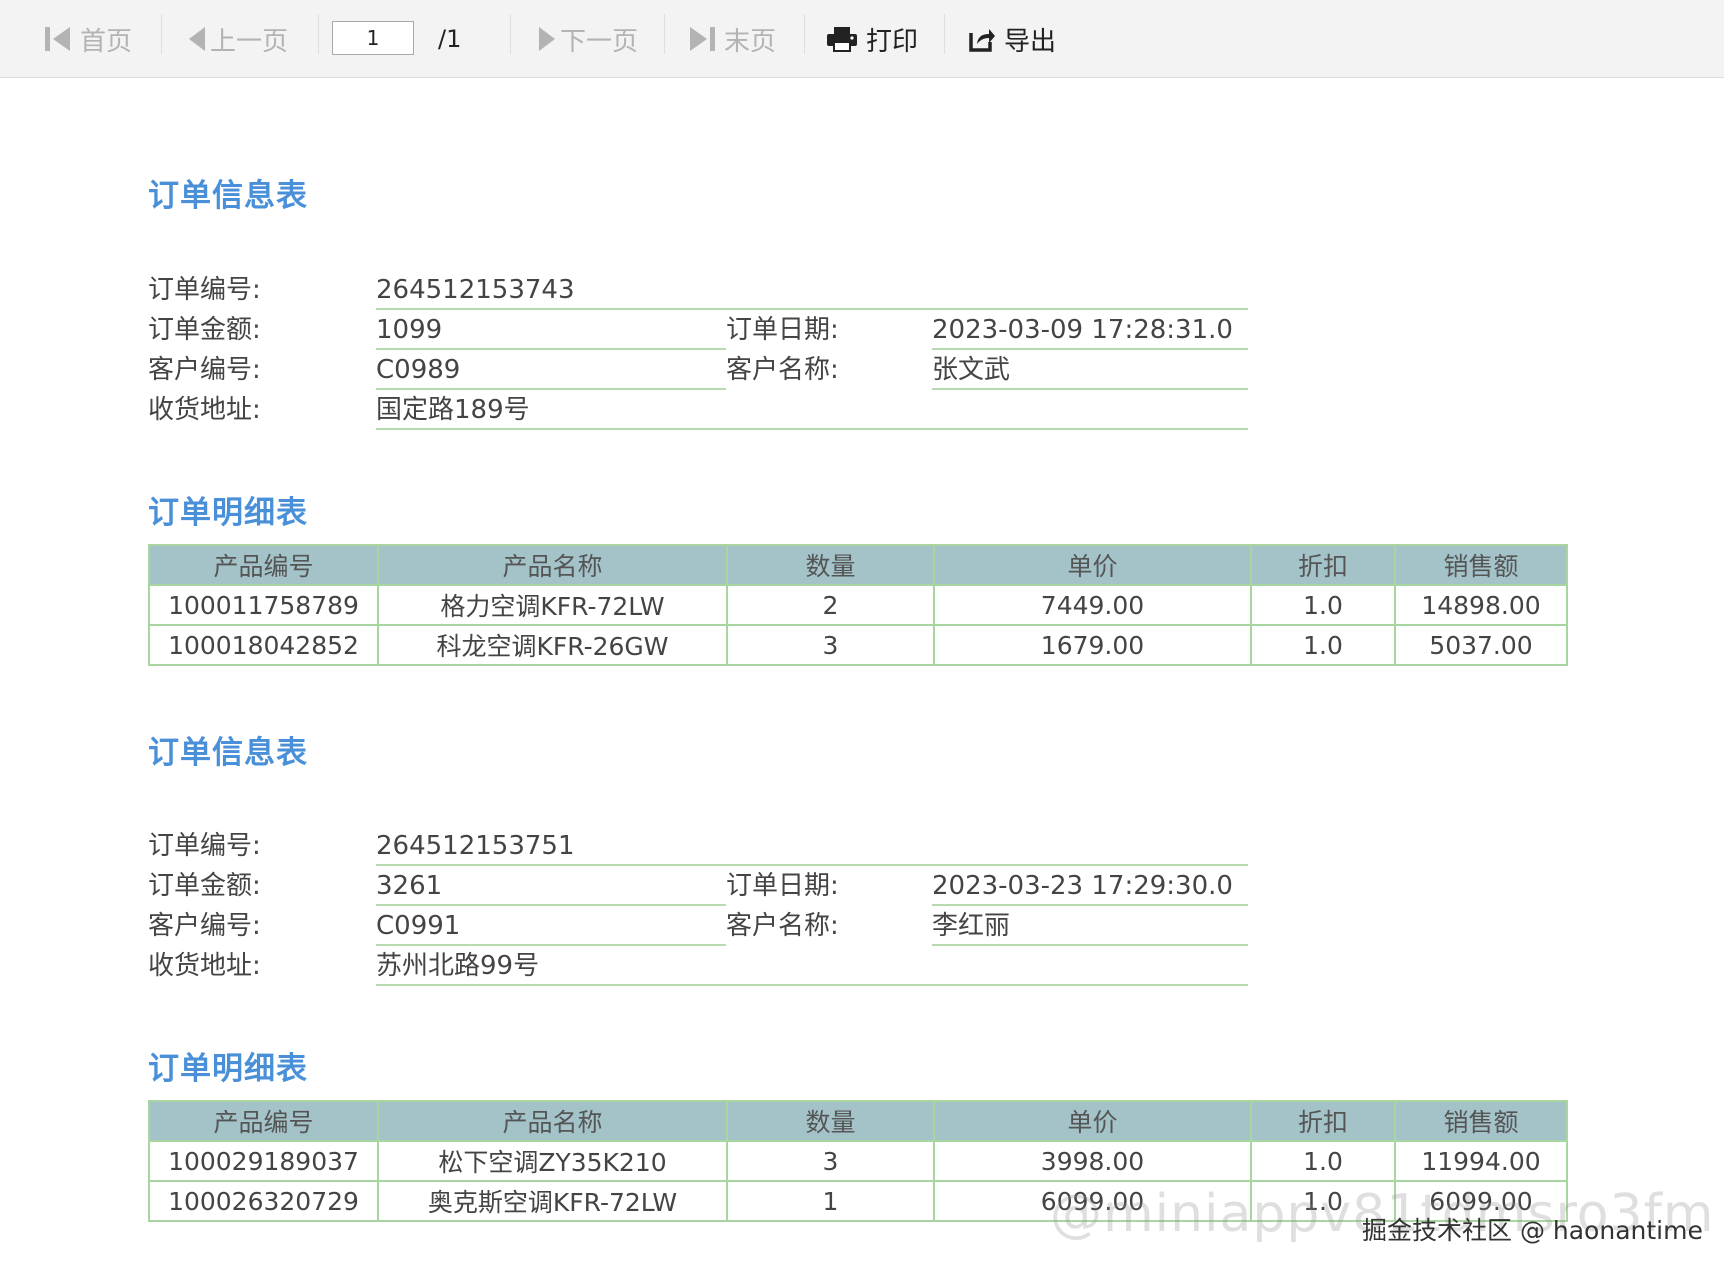 The width and height of the screenshot is (1724, 1272). I want to click on prev-page-button: 上一页, so click(238, 39).